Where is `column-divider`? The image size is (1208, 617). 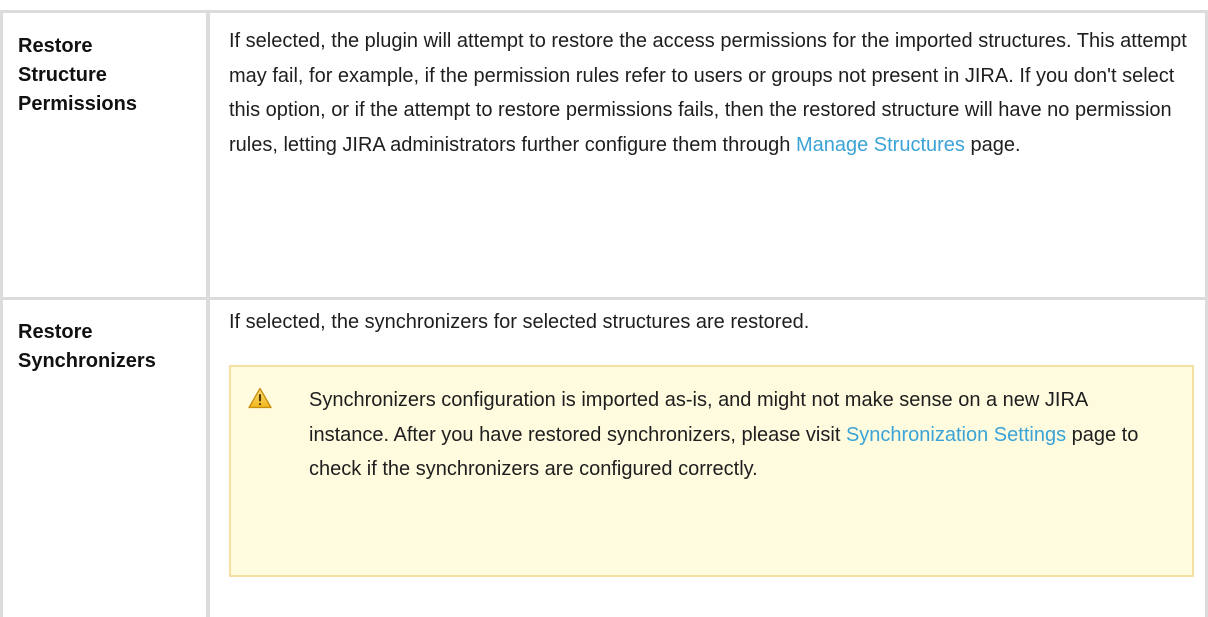
column-divider is located at coordinates (208, 313).